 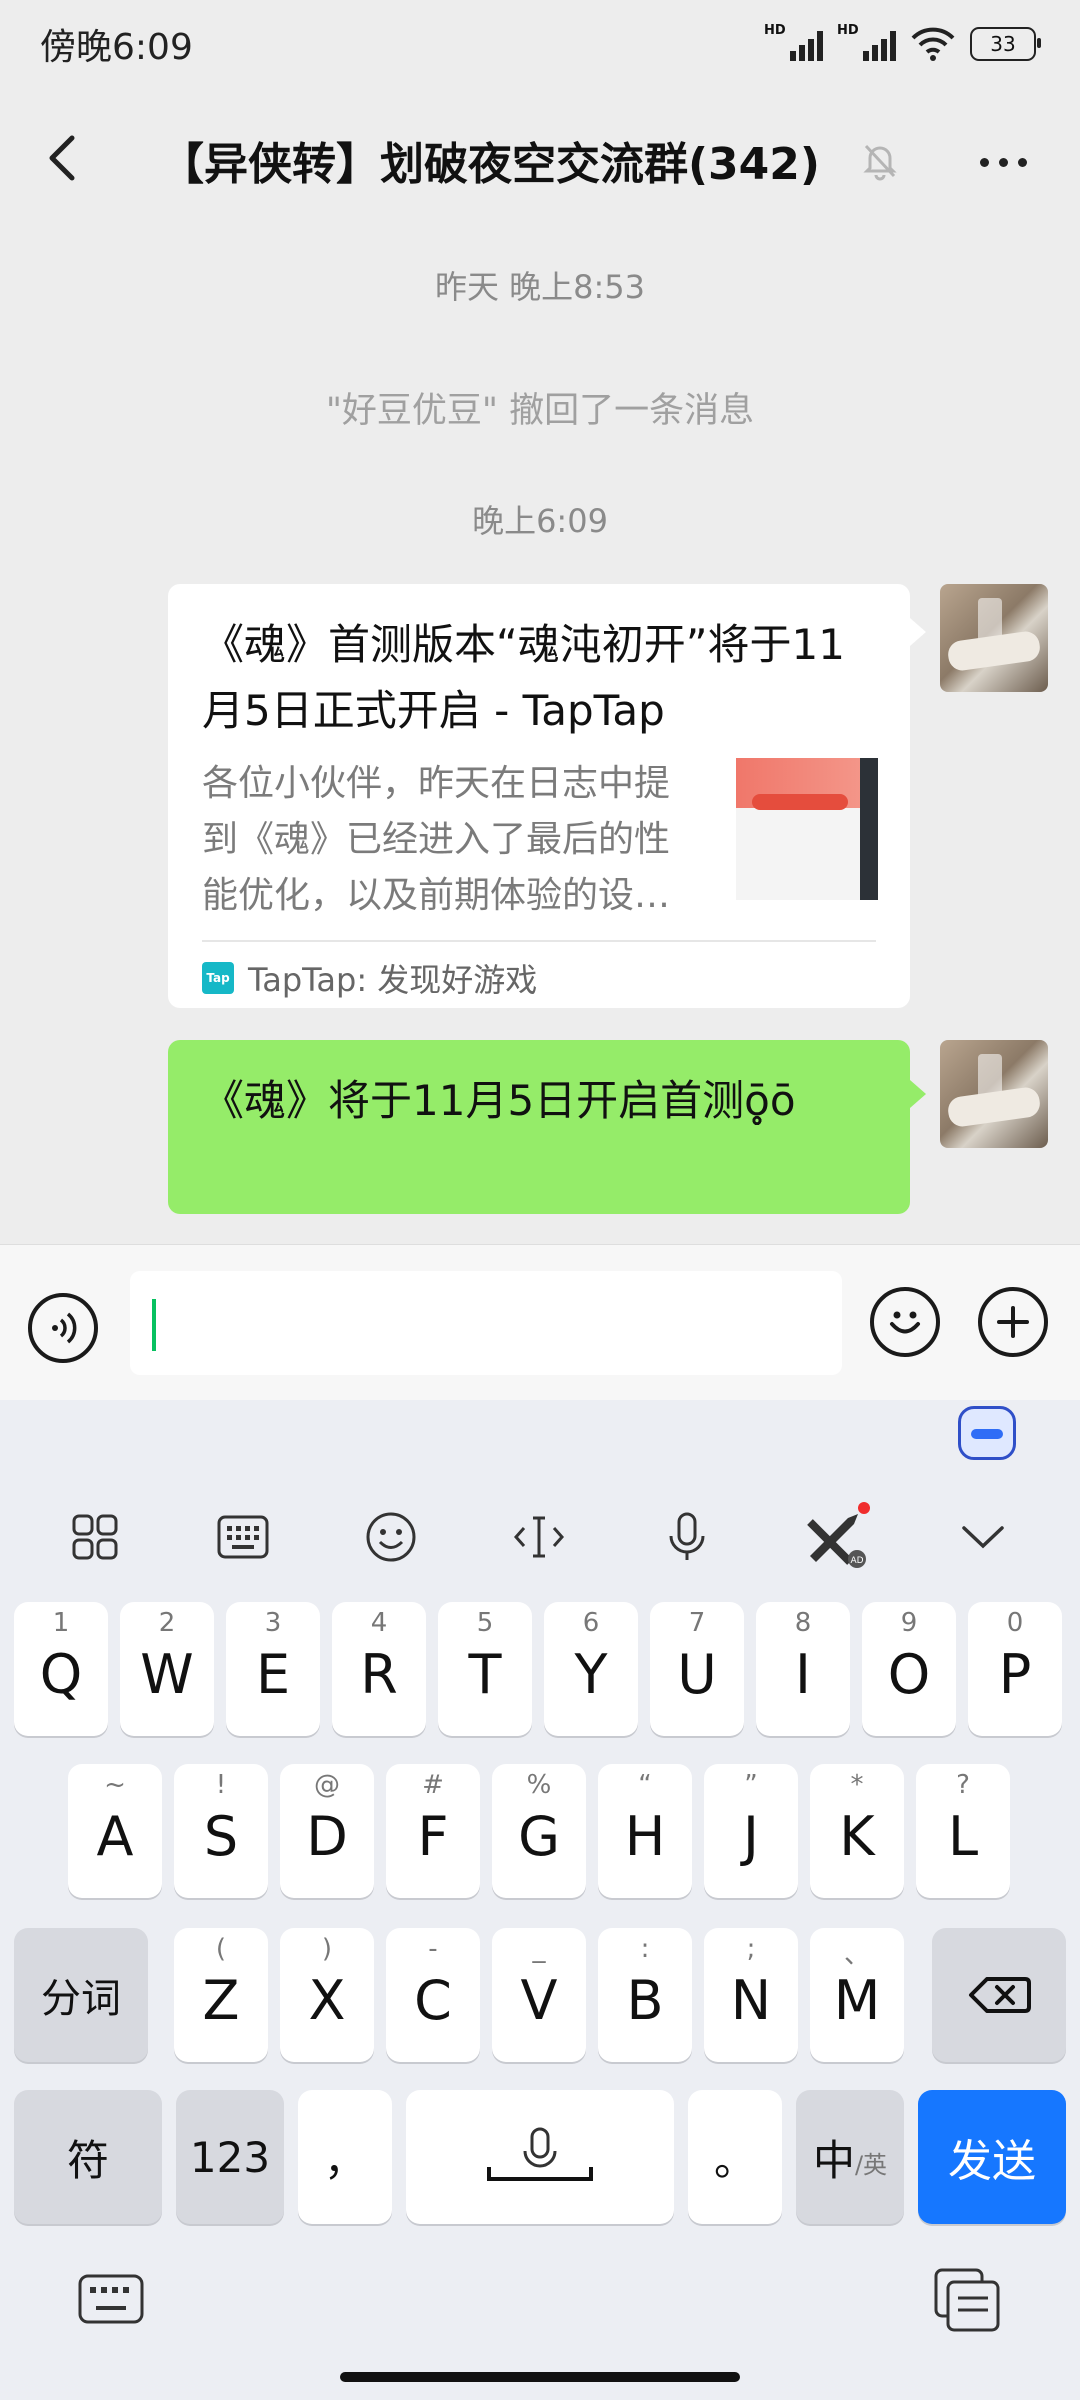 What do you see at coordinates (81, 1995) in the screenshot?
I see `fenci-key: 分词` at bounding box center [81, 1995].